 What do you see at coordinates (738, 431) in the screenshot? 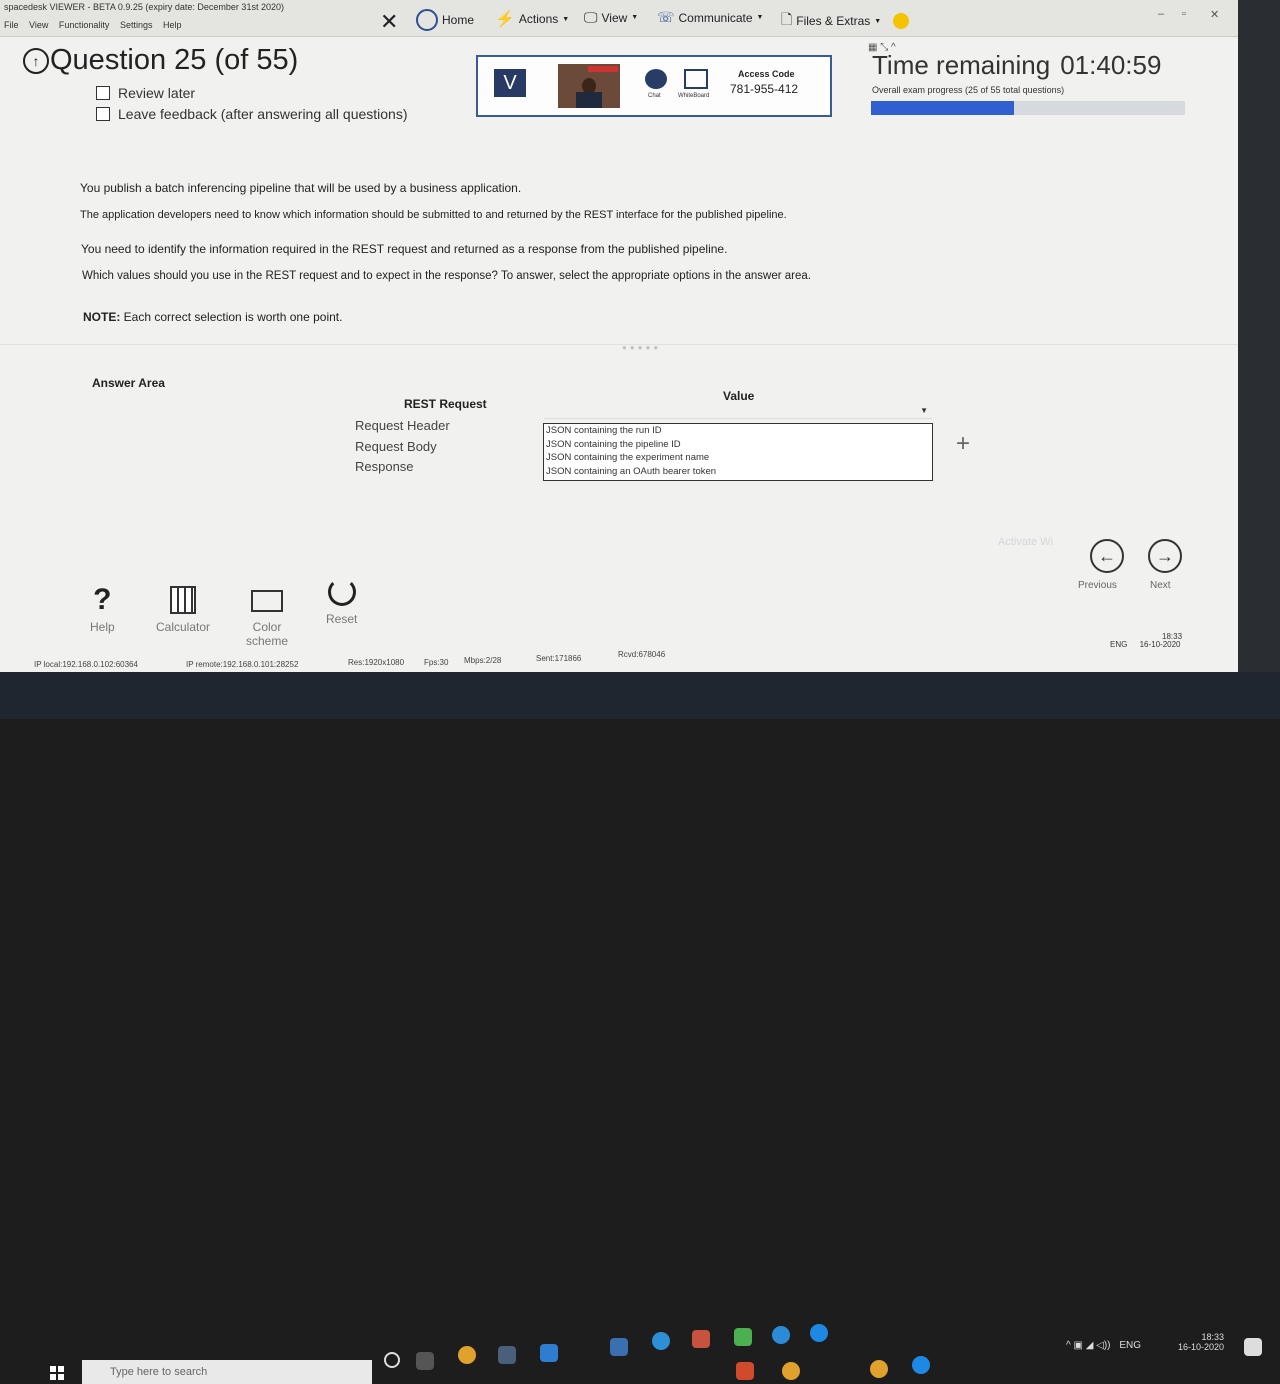
I see `dropdown-option: JSON containing the run ID` at bounding box center [738, 431].